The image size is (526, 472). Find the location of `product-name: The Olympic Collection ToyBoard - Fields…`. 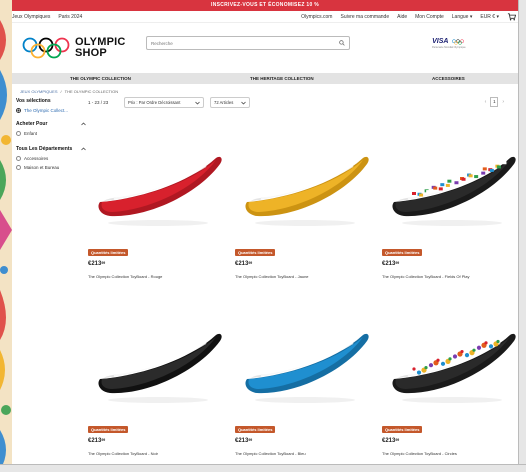

product-name: The Olympic Collection ToyBoard - Fields… is located at coordinates (426, 276).